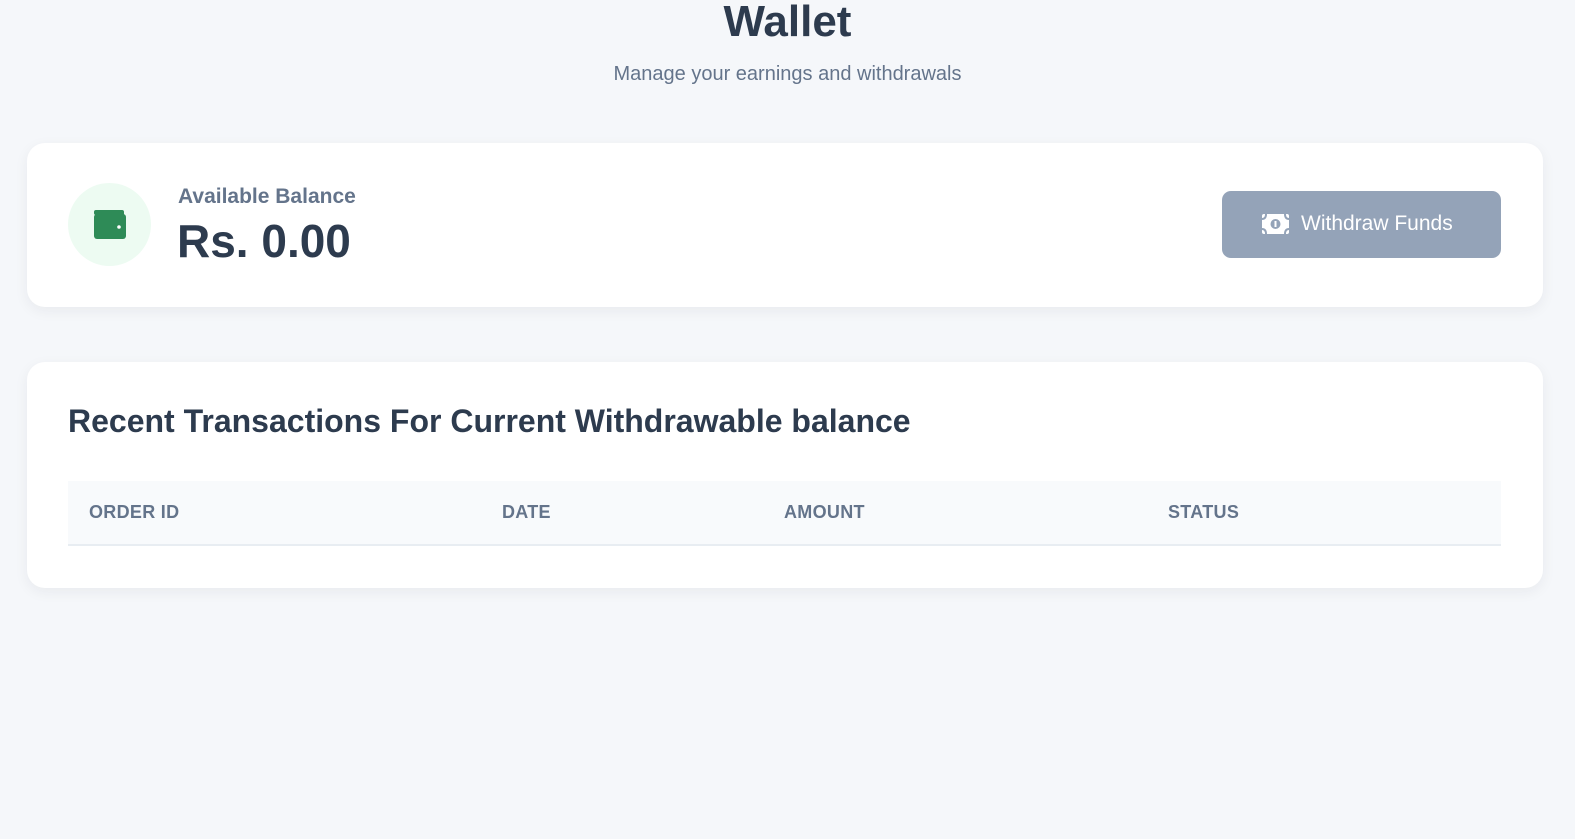  What do you see at coordinates (1275, 224) in the screenshot?
I see `money-bill-icon` at bounding box center [1275, 224].